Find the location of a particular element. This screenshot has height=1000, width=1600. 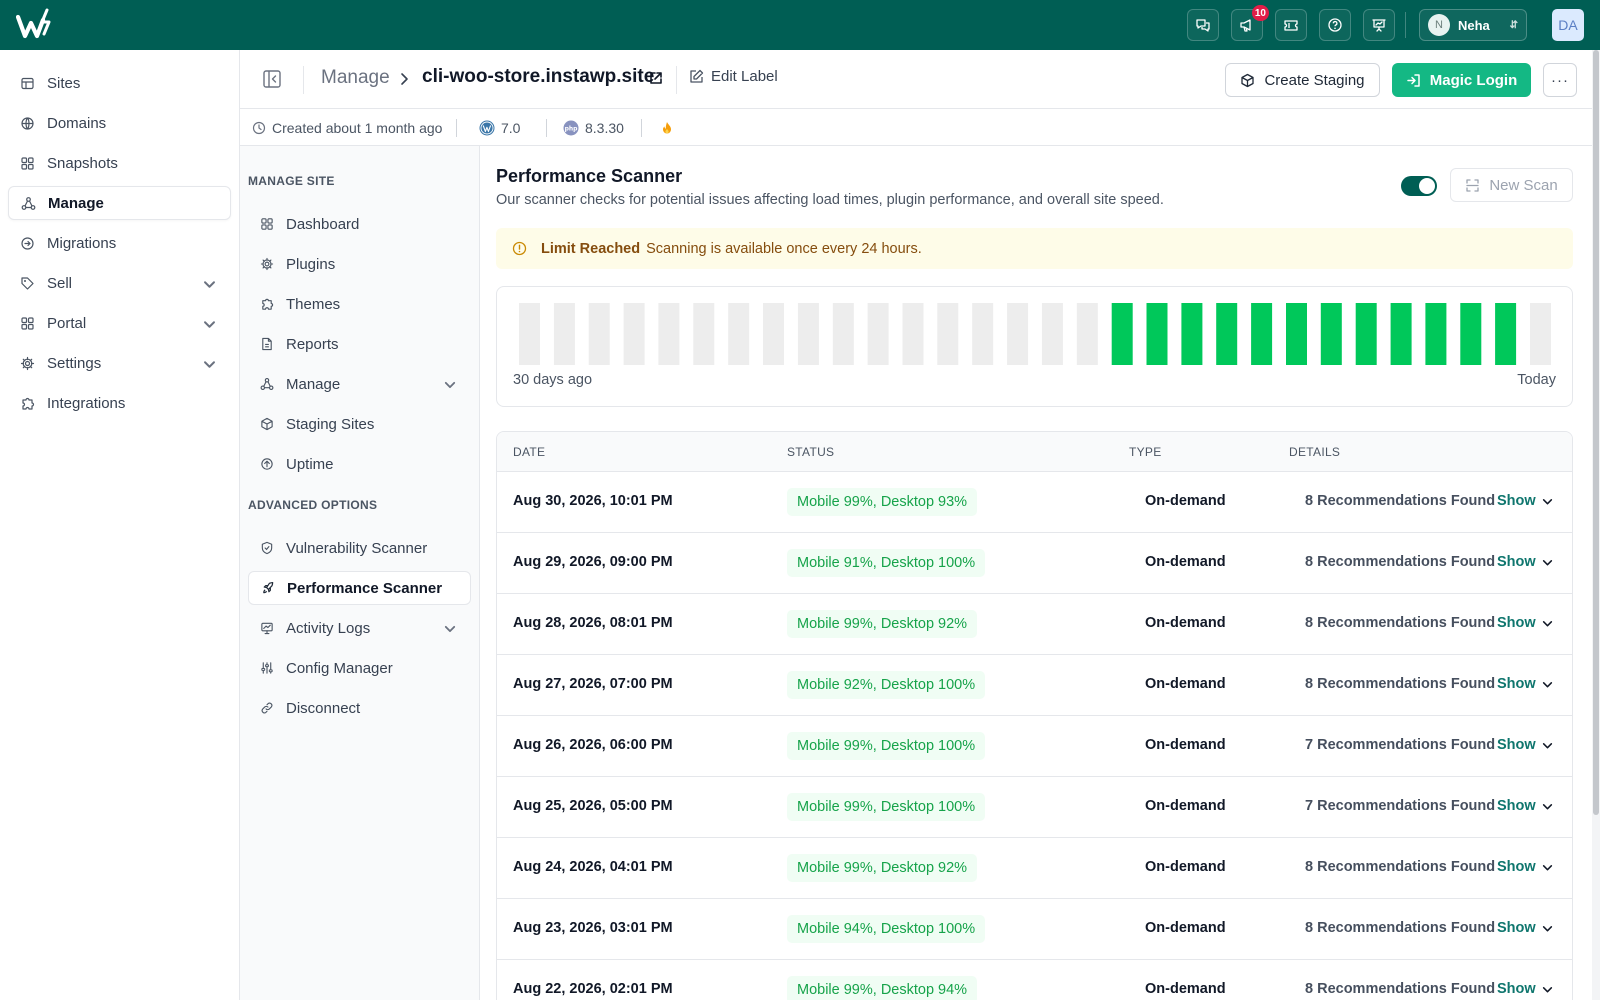

magic-login-button: Magic Login is located at coordinates (1461, 80).